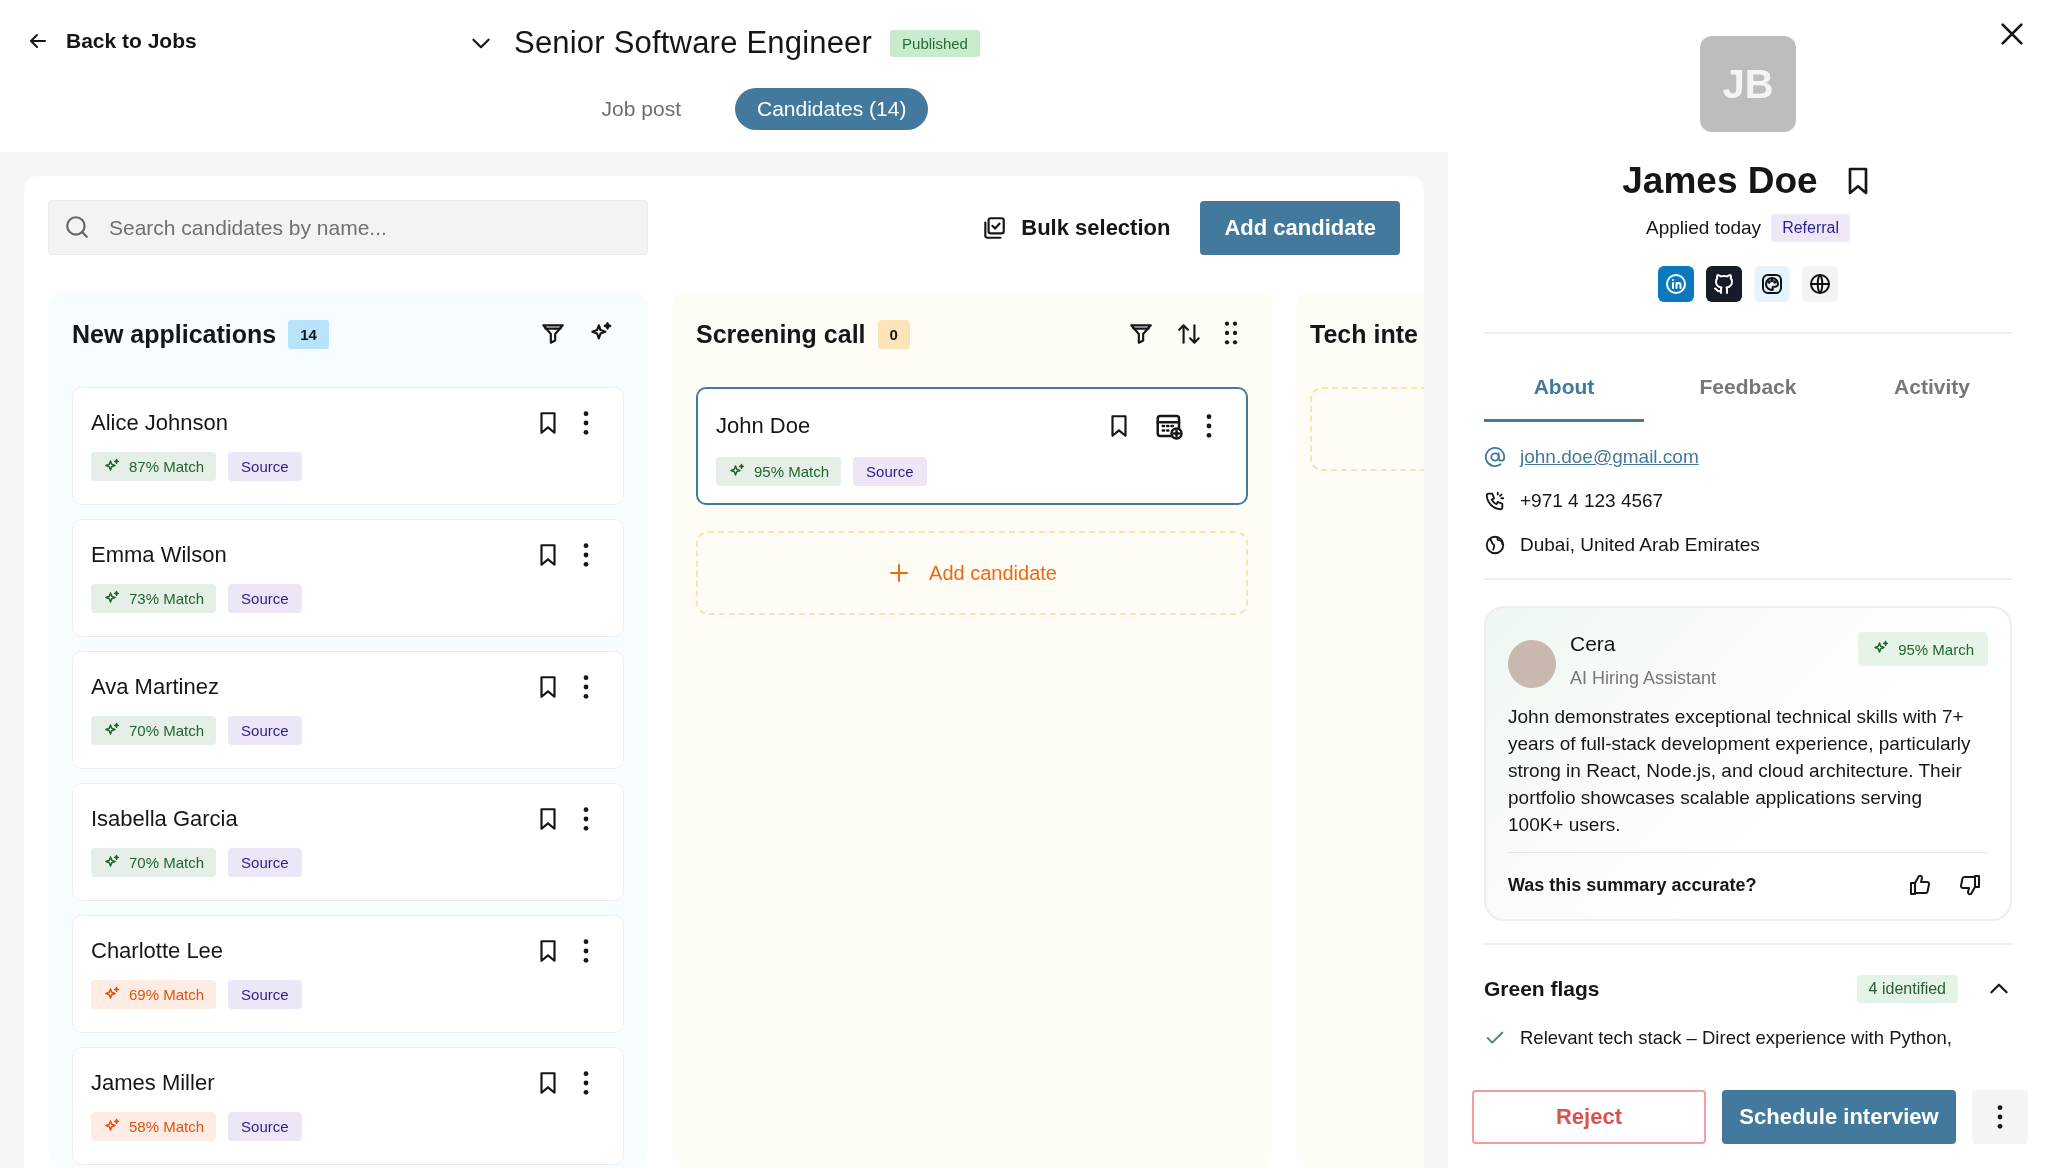 This screenshot has width=2048, height=1168. I want to click on globe-icon, so click(1820, 284).